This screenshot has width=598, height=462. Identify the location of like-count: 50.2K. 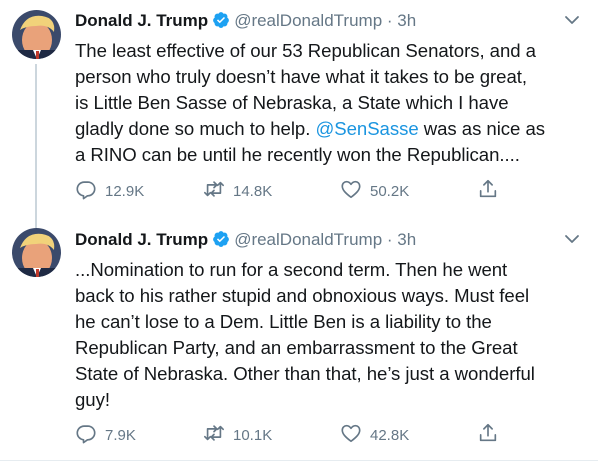
(390, 191).